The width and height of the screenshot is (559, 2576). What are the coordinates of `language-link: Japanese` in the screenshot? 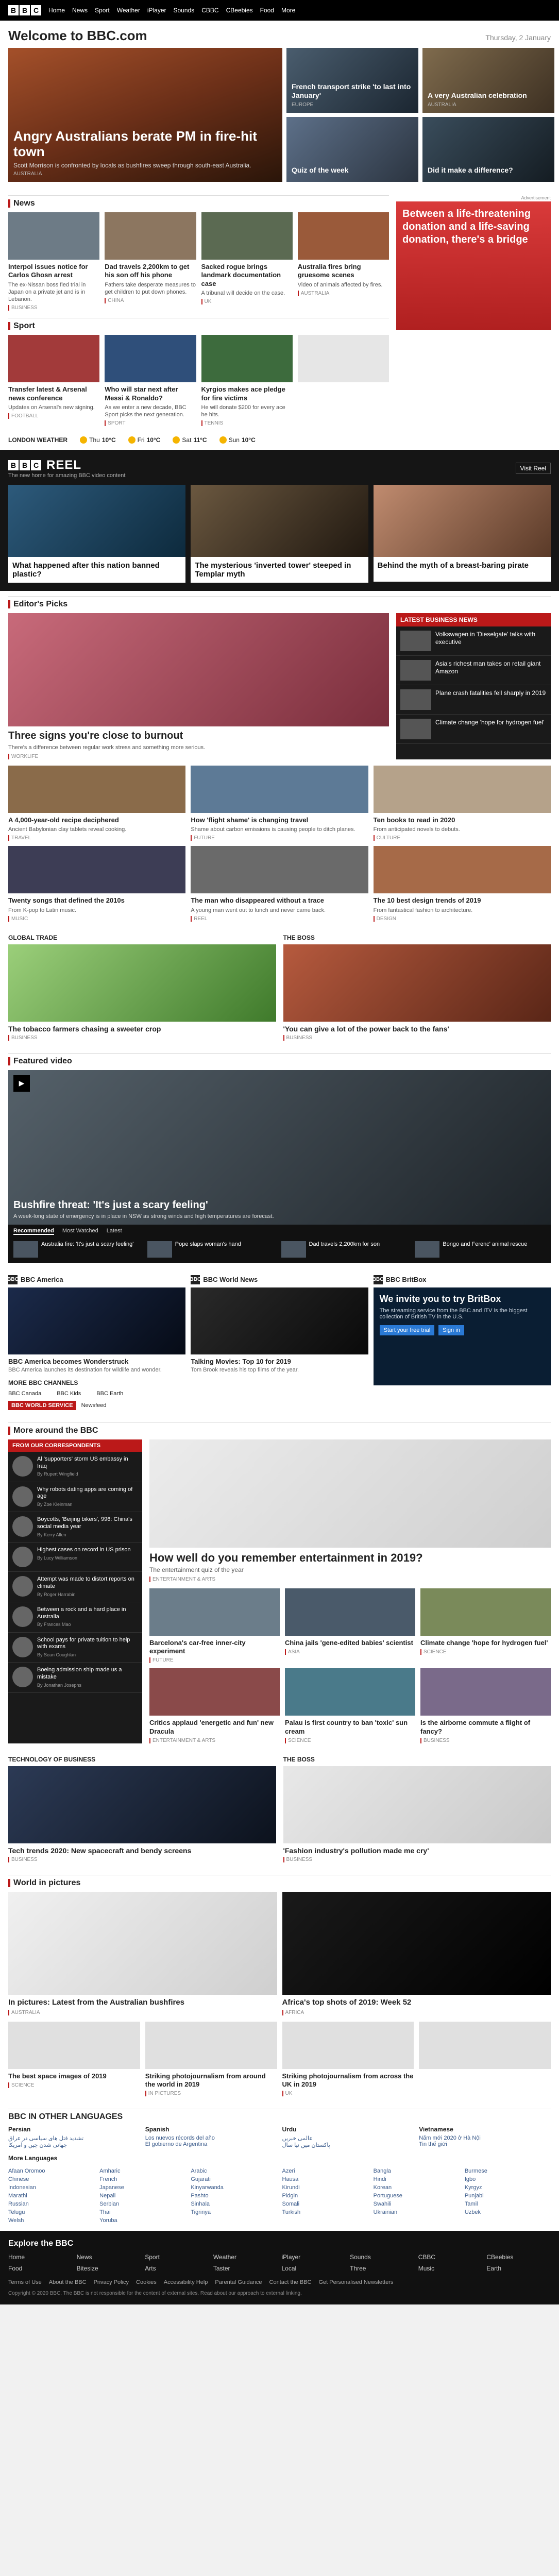 It's located at (142, 2187).